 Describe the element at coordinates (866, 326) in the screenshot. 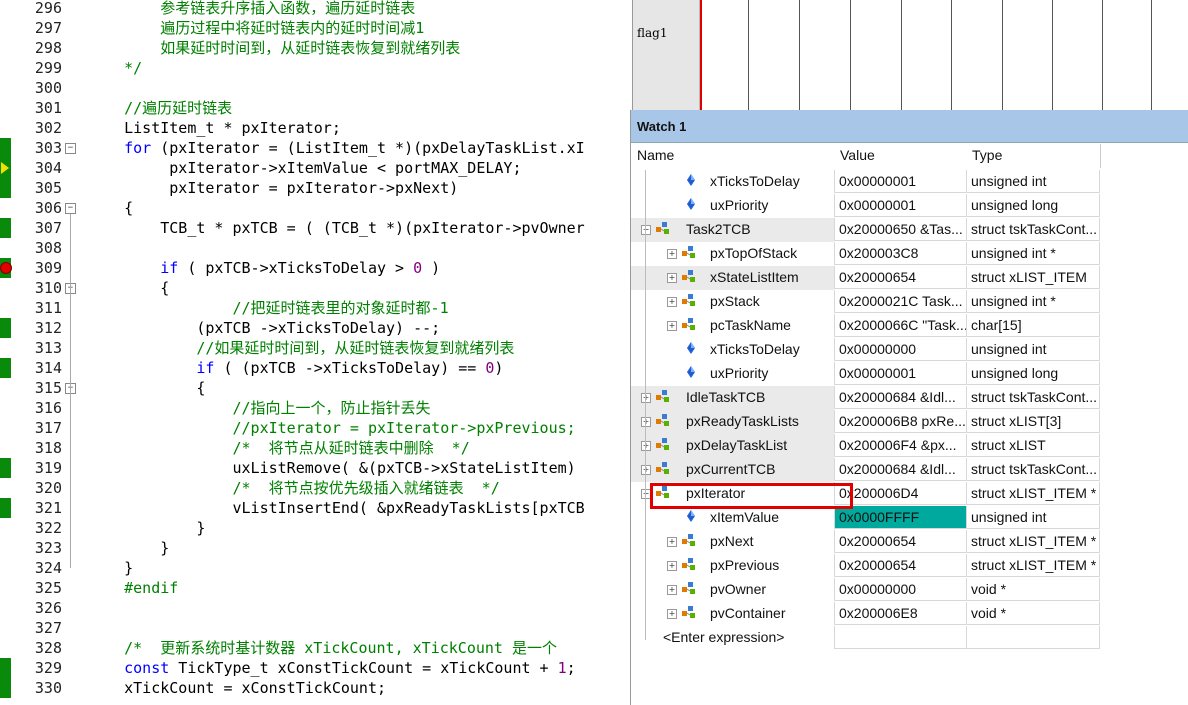

I see `watch-row: + pcTaskName 0x2000066C "Task... char[15]` at that location.